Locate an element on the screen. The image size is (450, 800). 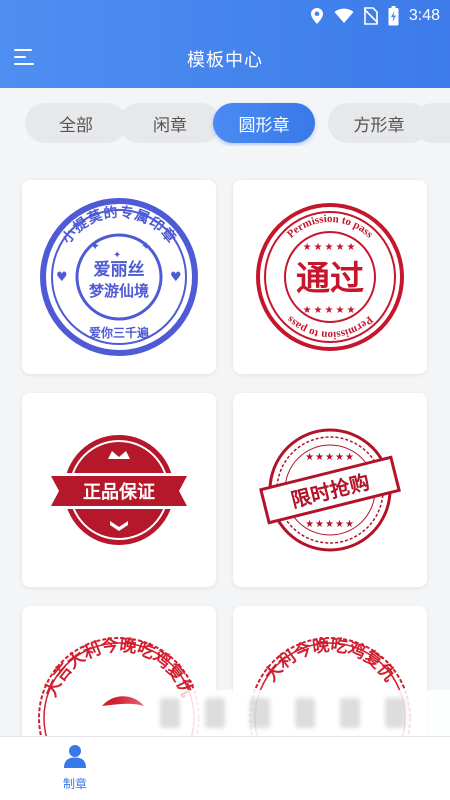
tab-more is located at coordinates (431, 123).